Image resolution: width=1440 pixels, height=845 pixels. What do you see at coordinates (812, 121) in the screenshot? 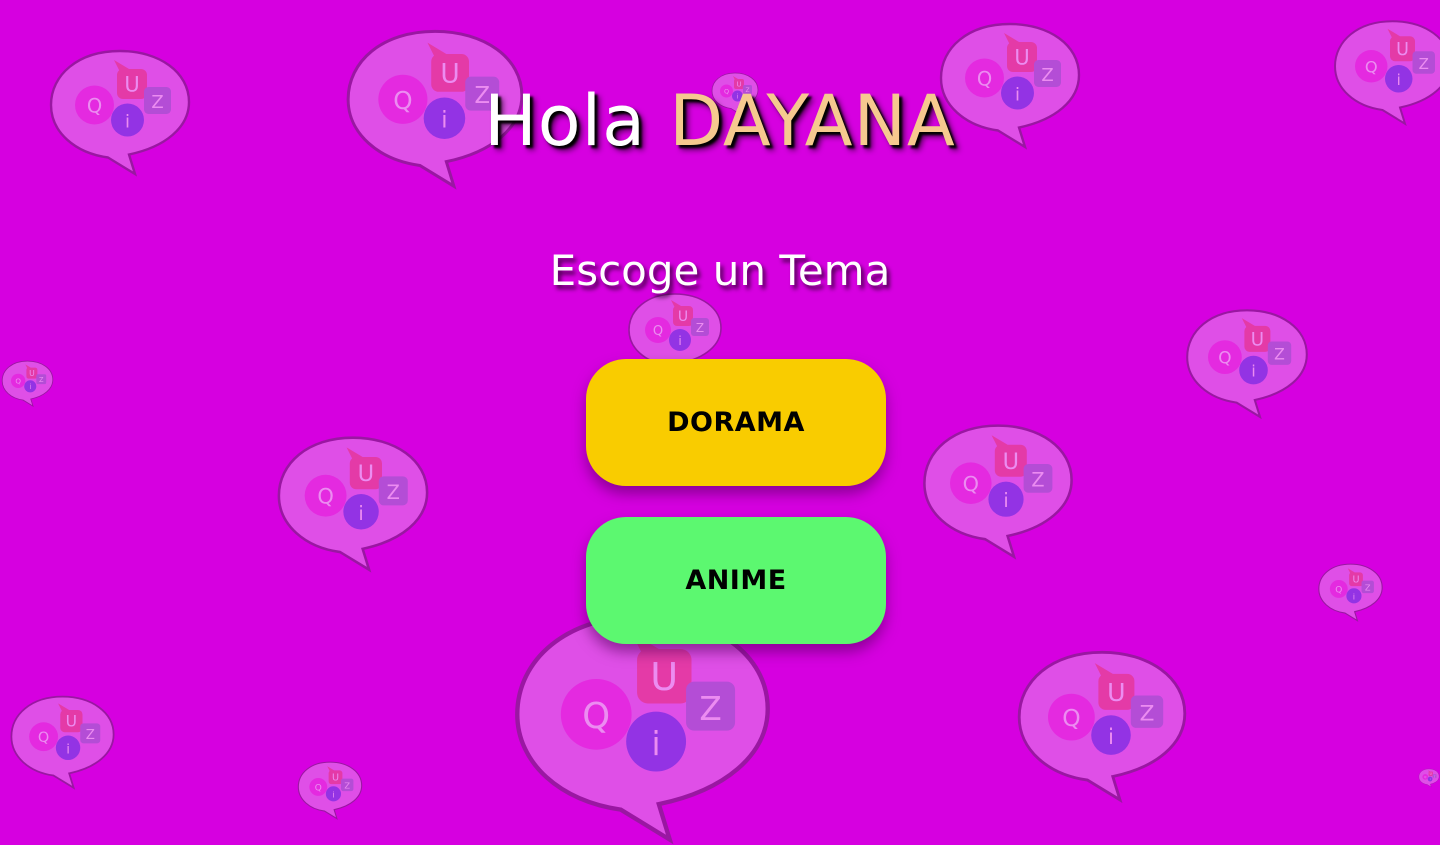
I see `greeting-username: DAYANA` at bounding box center [812, 121].